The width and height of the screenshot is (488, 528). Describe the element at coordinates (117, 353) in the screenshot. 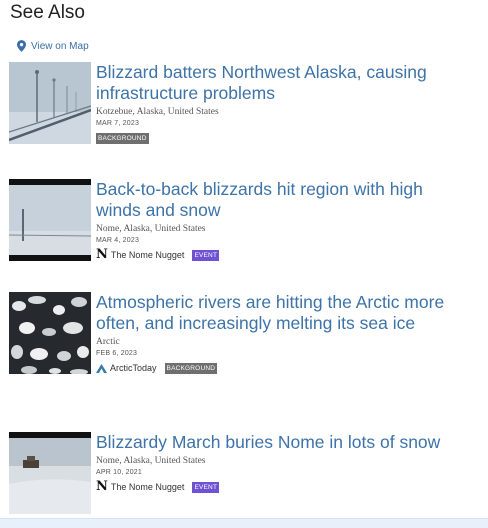

I see `article-date: FEB 6, 2023` at that location.